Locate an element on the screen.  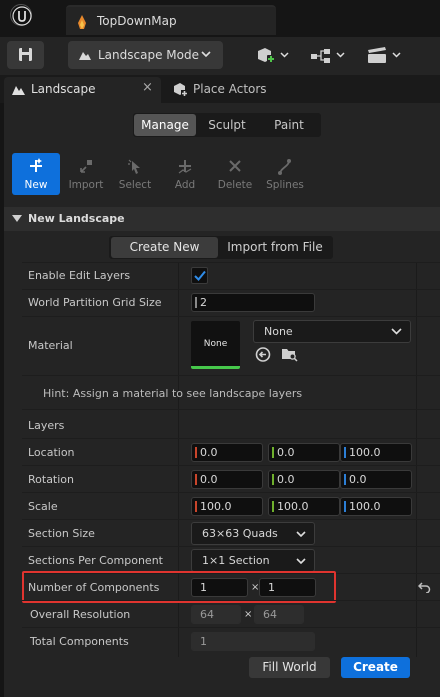
tab-place-actors: Place Actors is located at coordinates (245, 90).